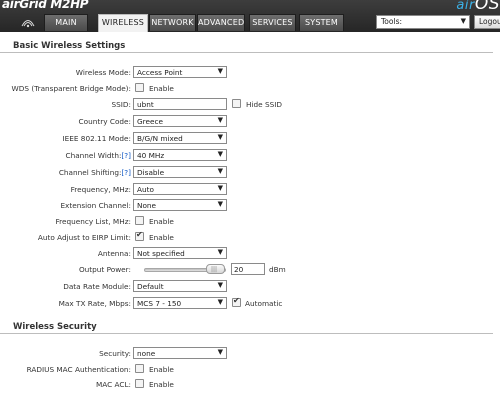  What do you see at coordinates (69, 46) in the screenshot?
I see `basic-settings-title: Basic Wireless Settings` at bounding box center [69, 46].